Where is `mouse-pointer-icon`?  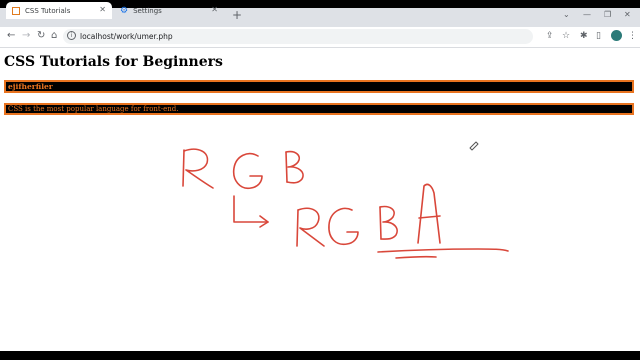 mouse-pointer-icon is located at coordinates (474, 146).